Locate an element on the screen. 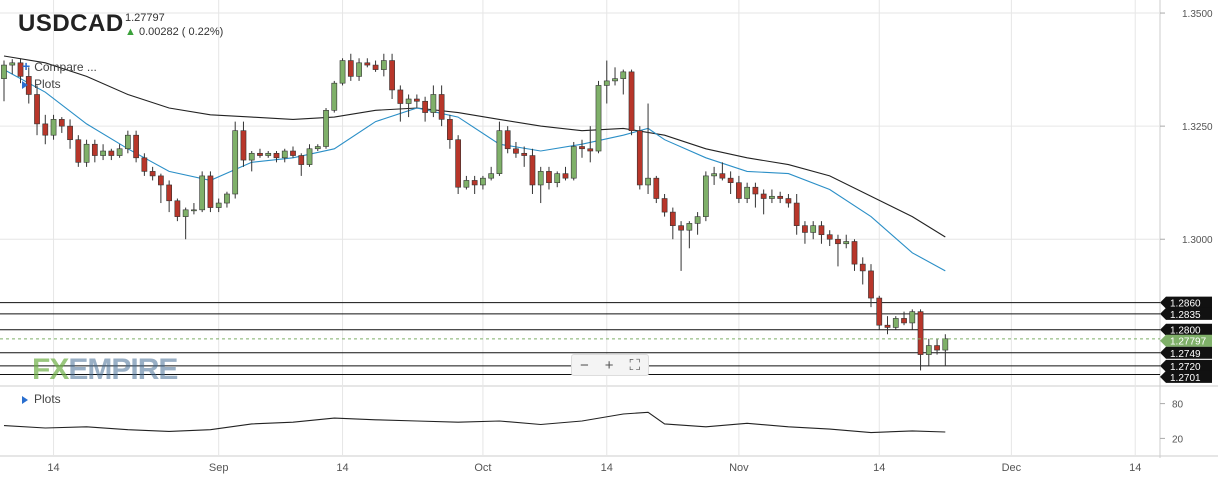 This screenshot has height=491, width=1218. last-price: 1.27797 is located at coordinates (145, 18).